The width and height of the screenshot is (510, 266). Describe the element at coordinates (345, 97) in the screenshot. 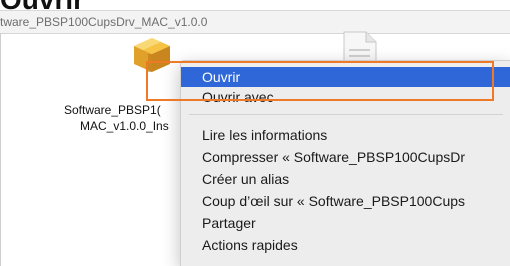

I see `menu-item-ouvrir-avec: Ouvrir avec` at that location.